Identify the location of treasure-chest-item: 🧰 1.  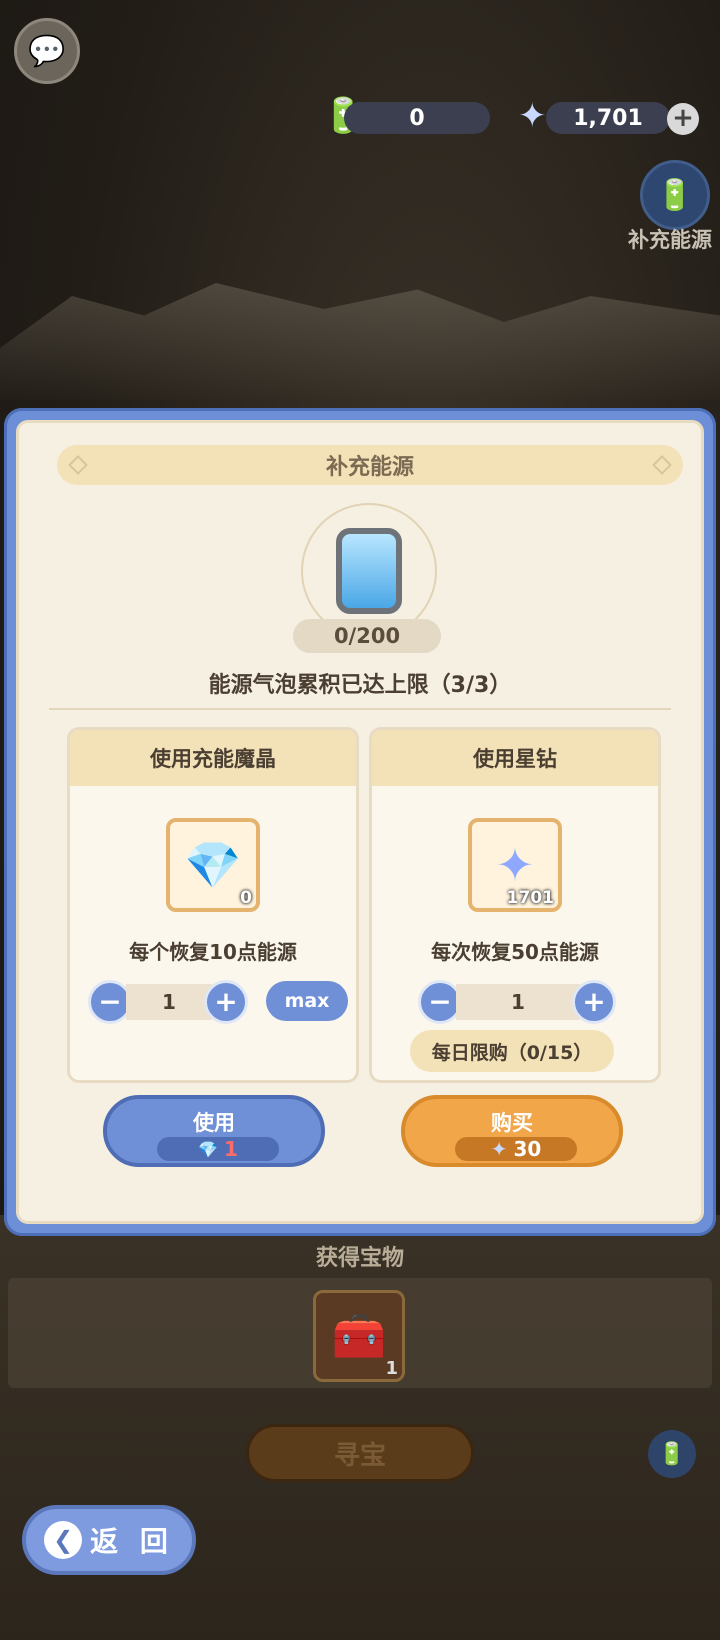
(359, 1336).